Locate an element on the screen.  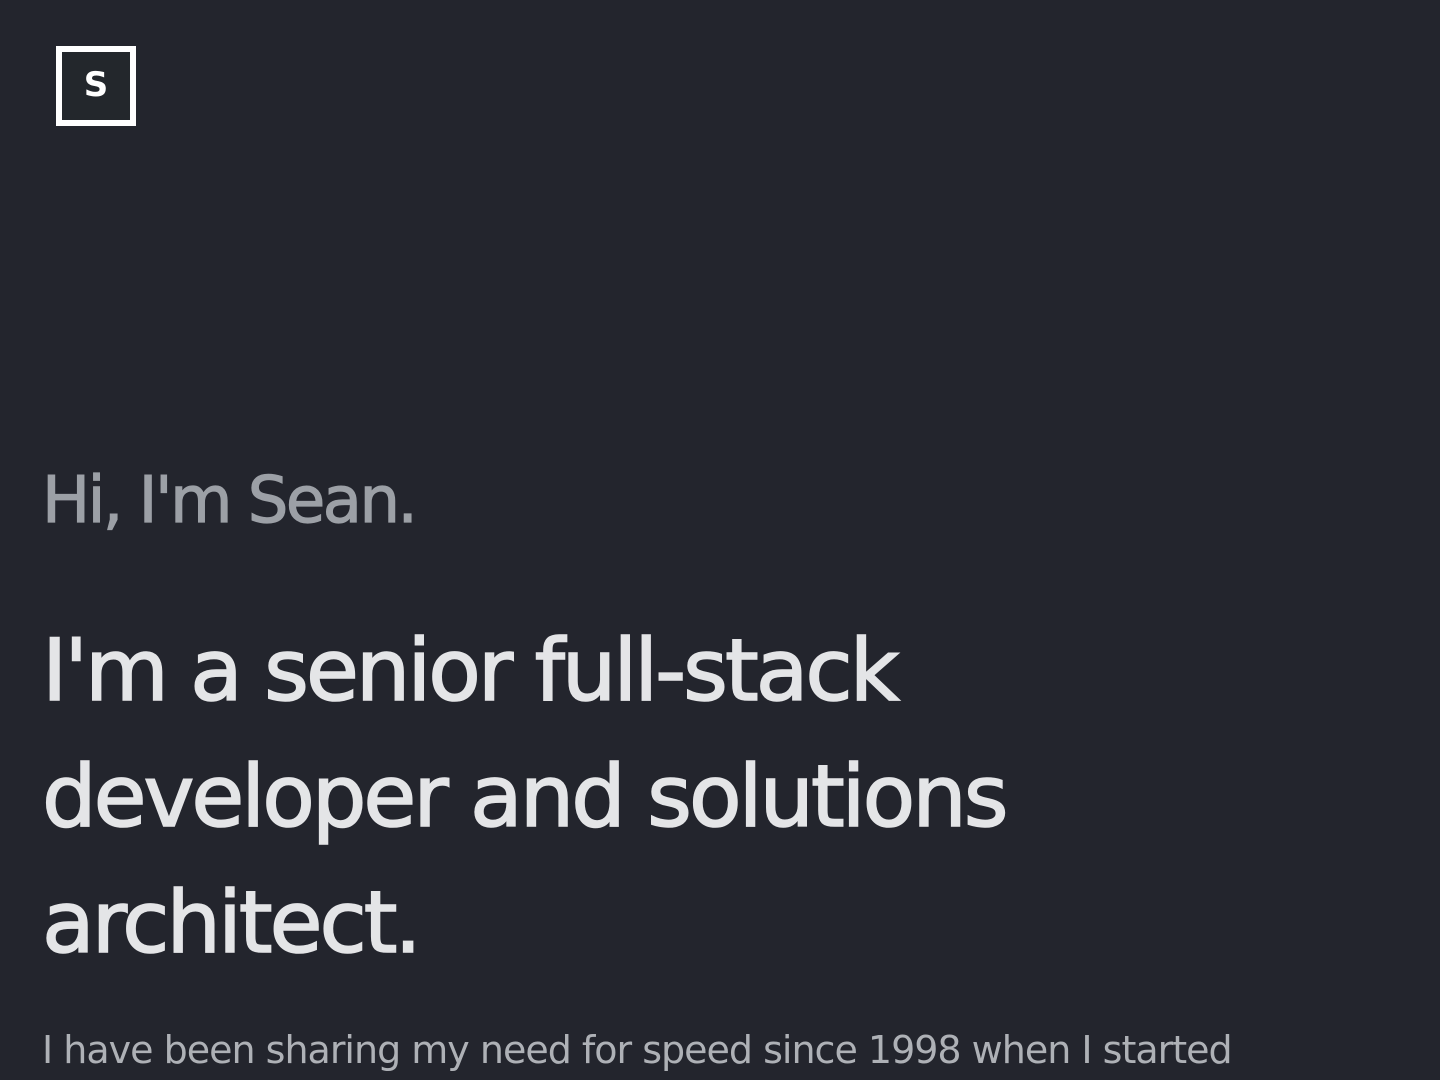
site-logo: S is located at coordinates (96, 86).